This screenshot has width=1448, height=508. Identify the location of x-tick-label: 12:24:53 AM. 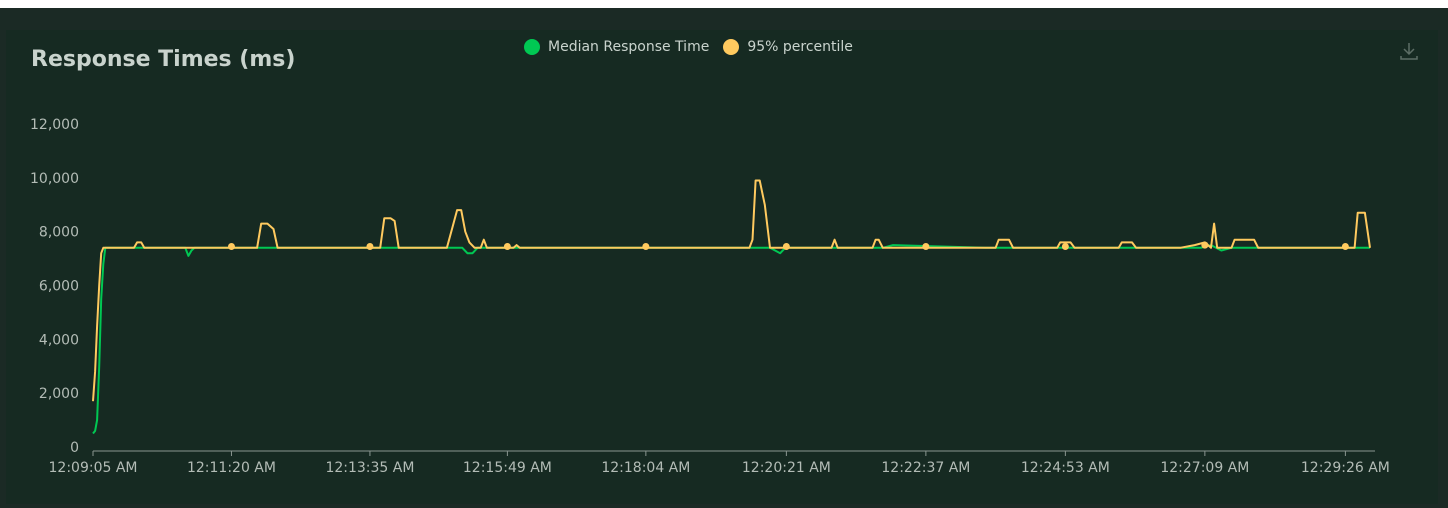
(1065, 468).